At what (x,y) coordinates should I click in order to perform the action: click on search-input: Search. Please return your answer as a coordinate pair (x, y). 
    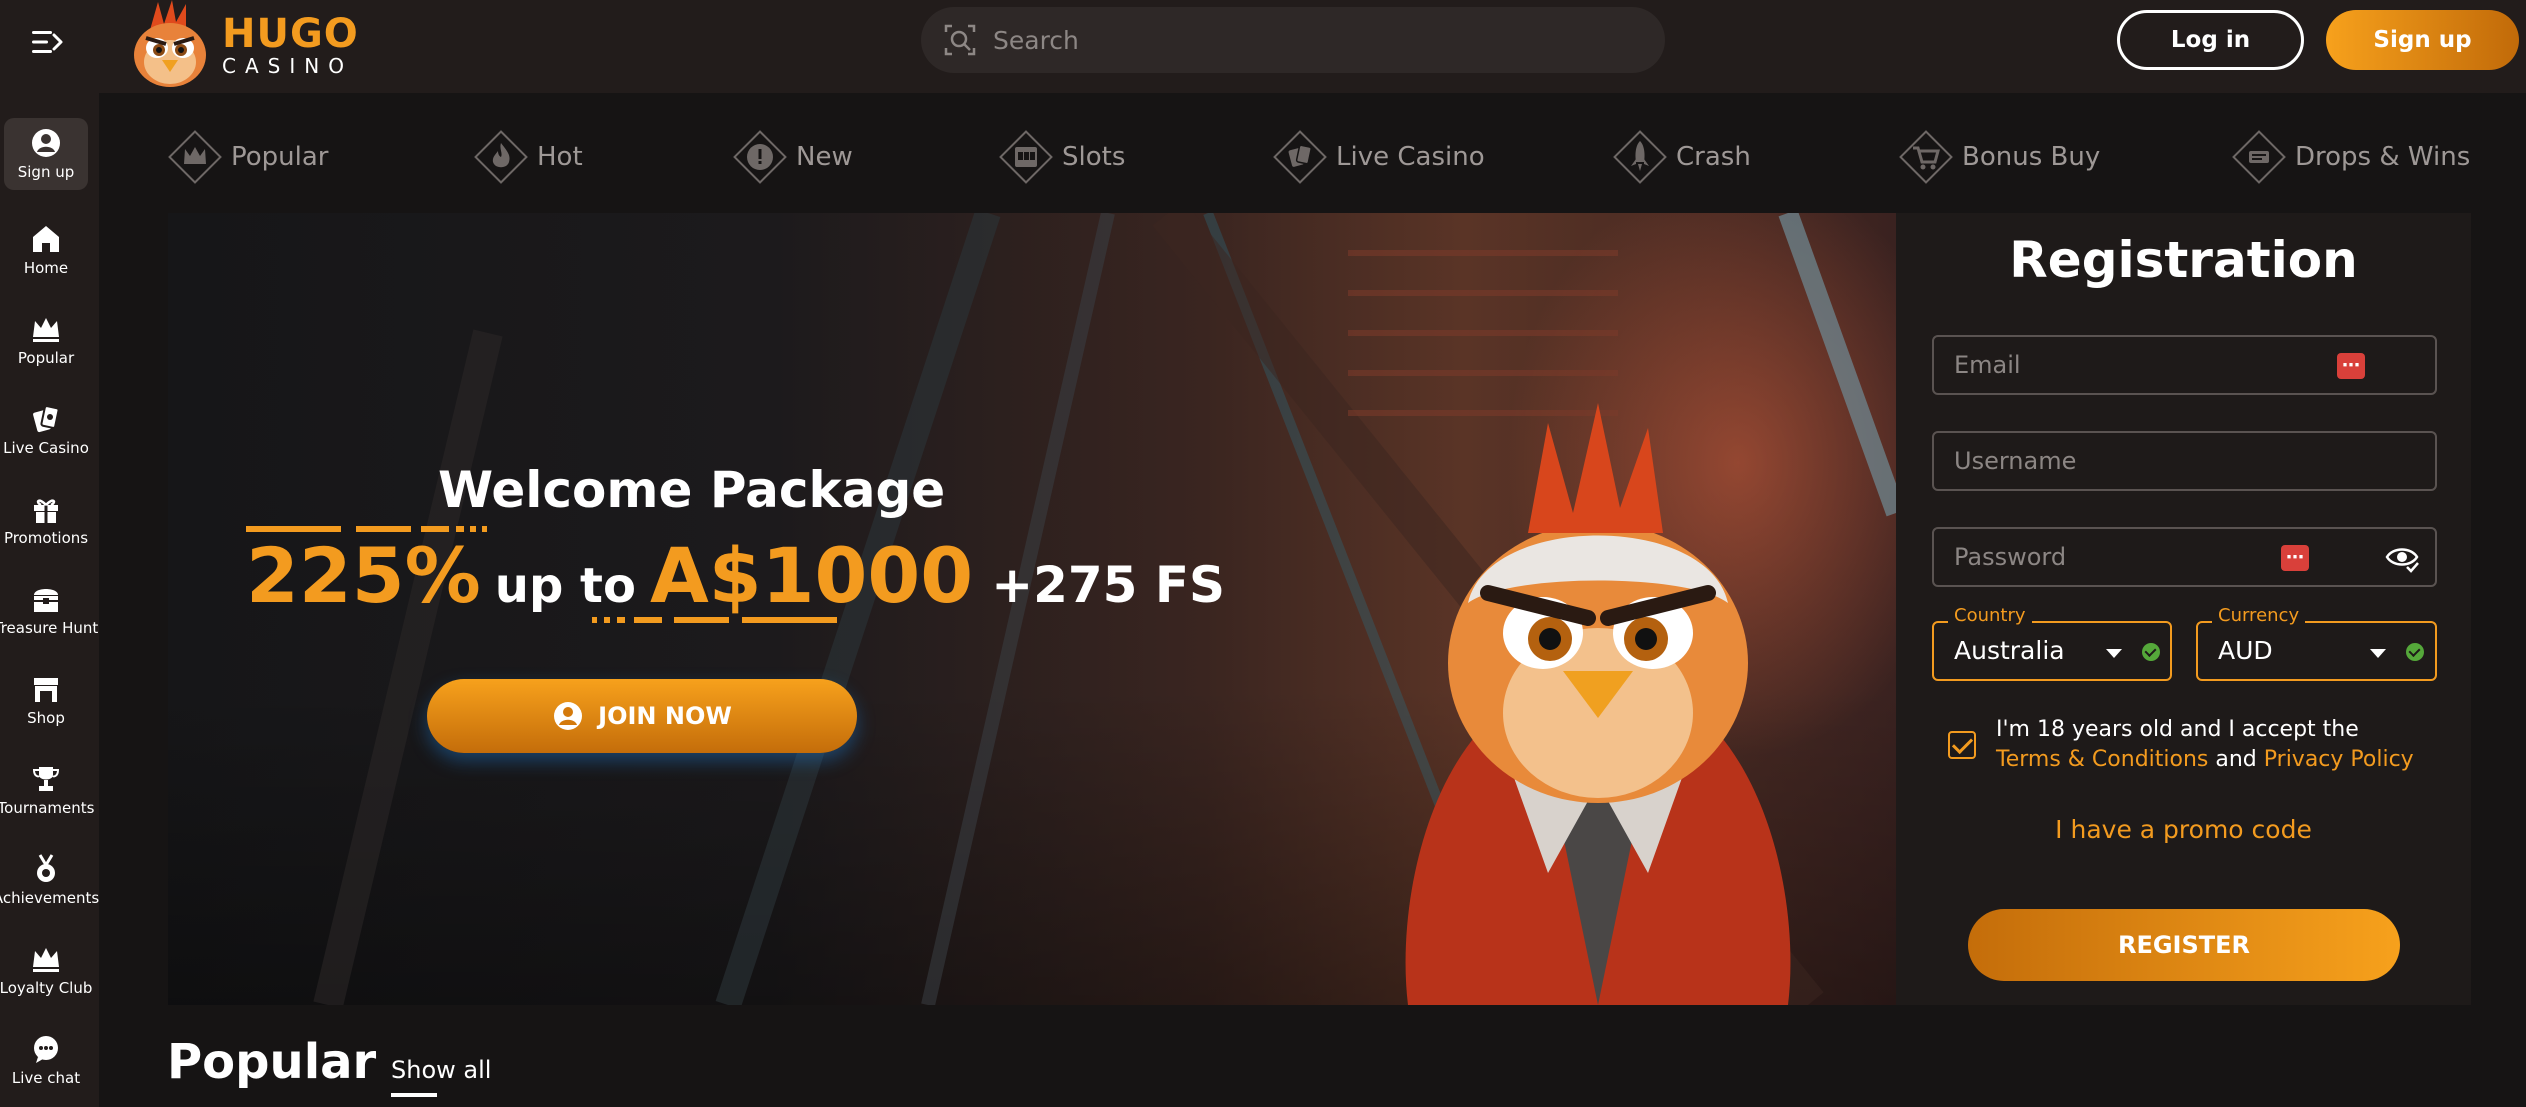
    Looking at the image, I should click on (1293, 40).